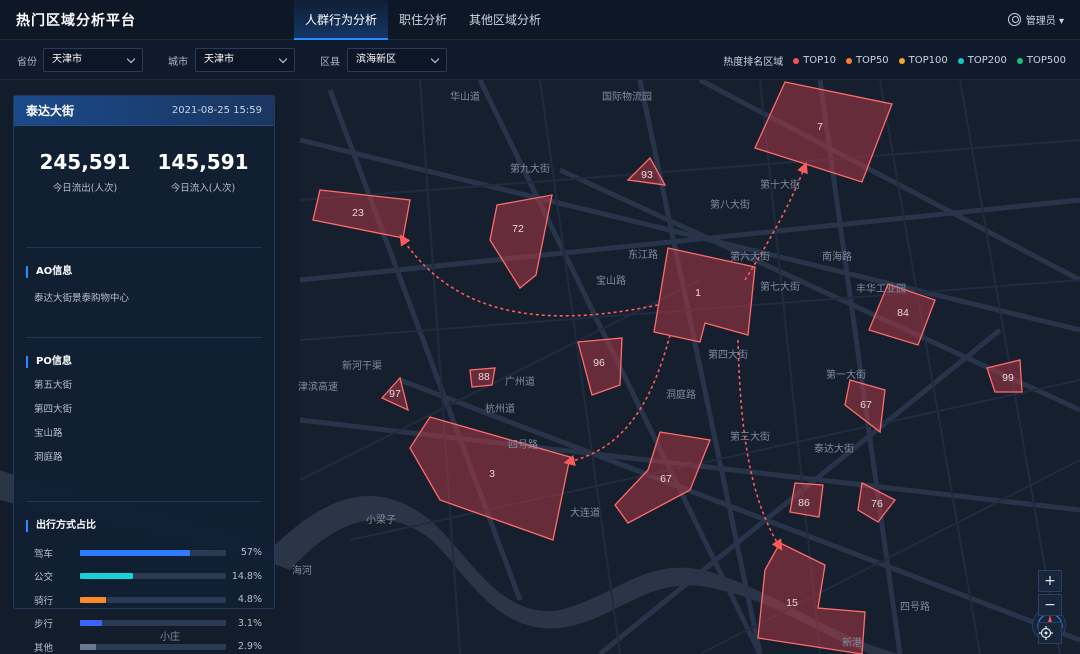  What do you see at coordinates (44, 648) in the screenshot?
I see `travel-label: 其他` at bounding box center [44, 648].